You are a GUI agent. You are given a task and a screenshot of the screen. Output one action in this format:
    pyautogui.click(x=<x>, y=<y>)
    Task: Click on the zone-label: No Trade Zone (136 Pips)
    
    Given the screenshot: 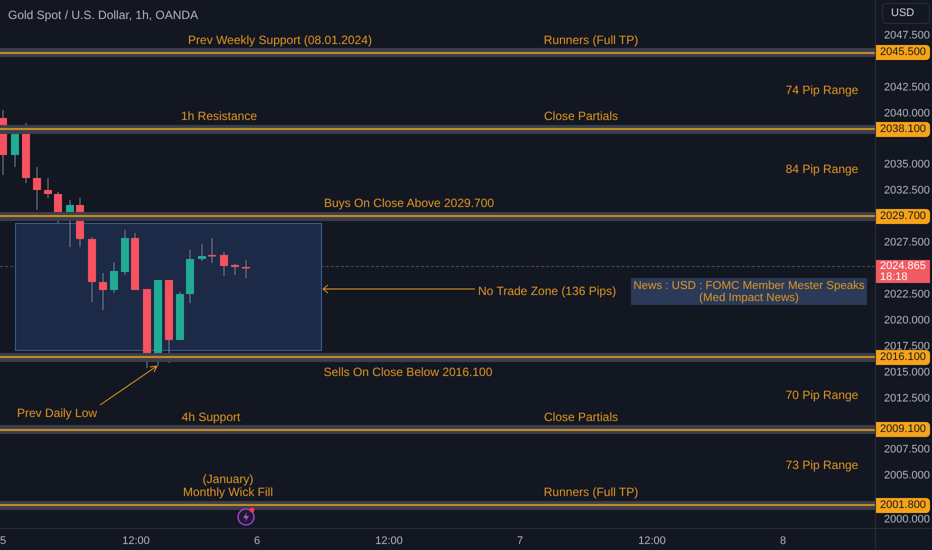 What is the action you would take?
    pyautogui.click(x=547, y=291)
    